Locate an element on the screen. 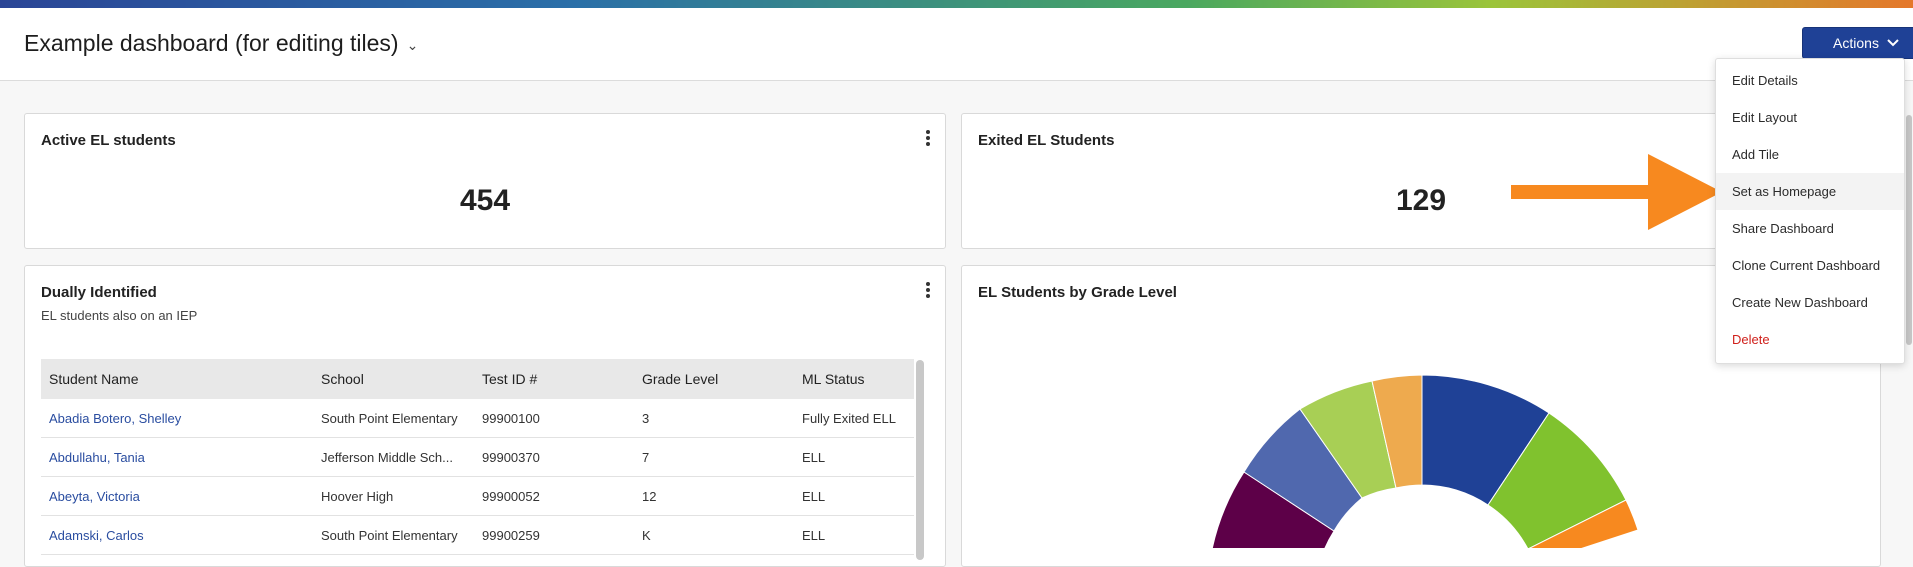 This screenshot has height=567, width=1913. column-header: Test ID # is located at coordinates (554, 379).